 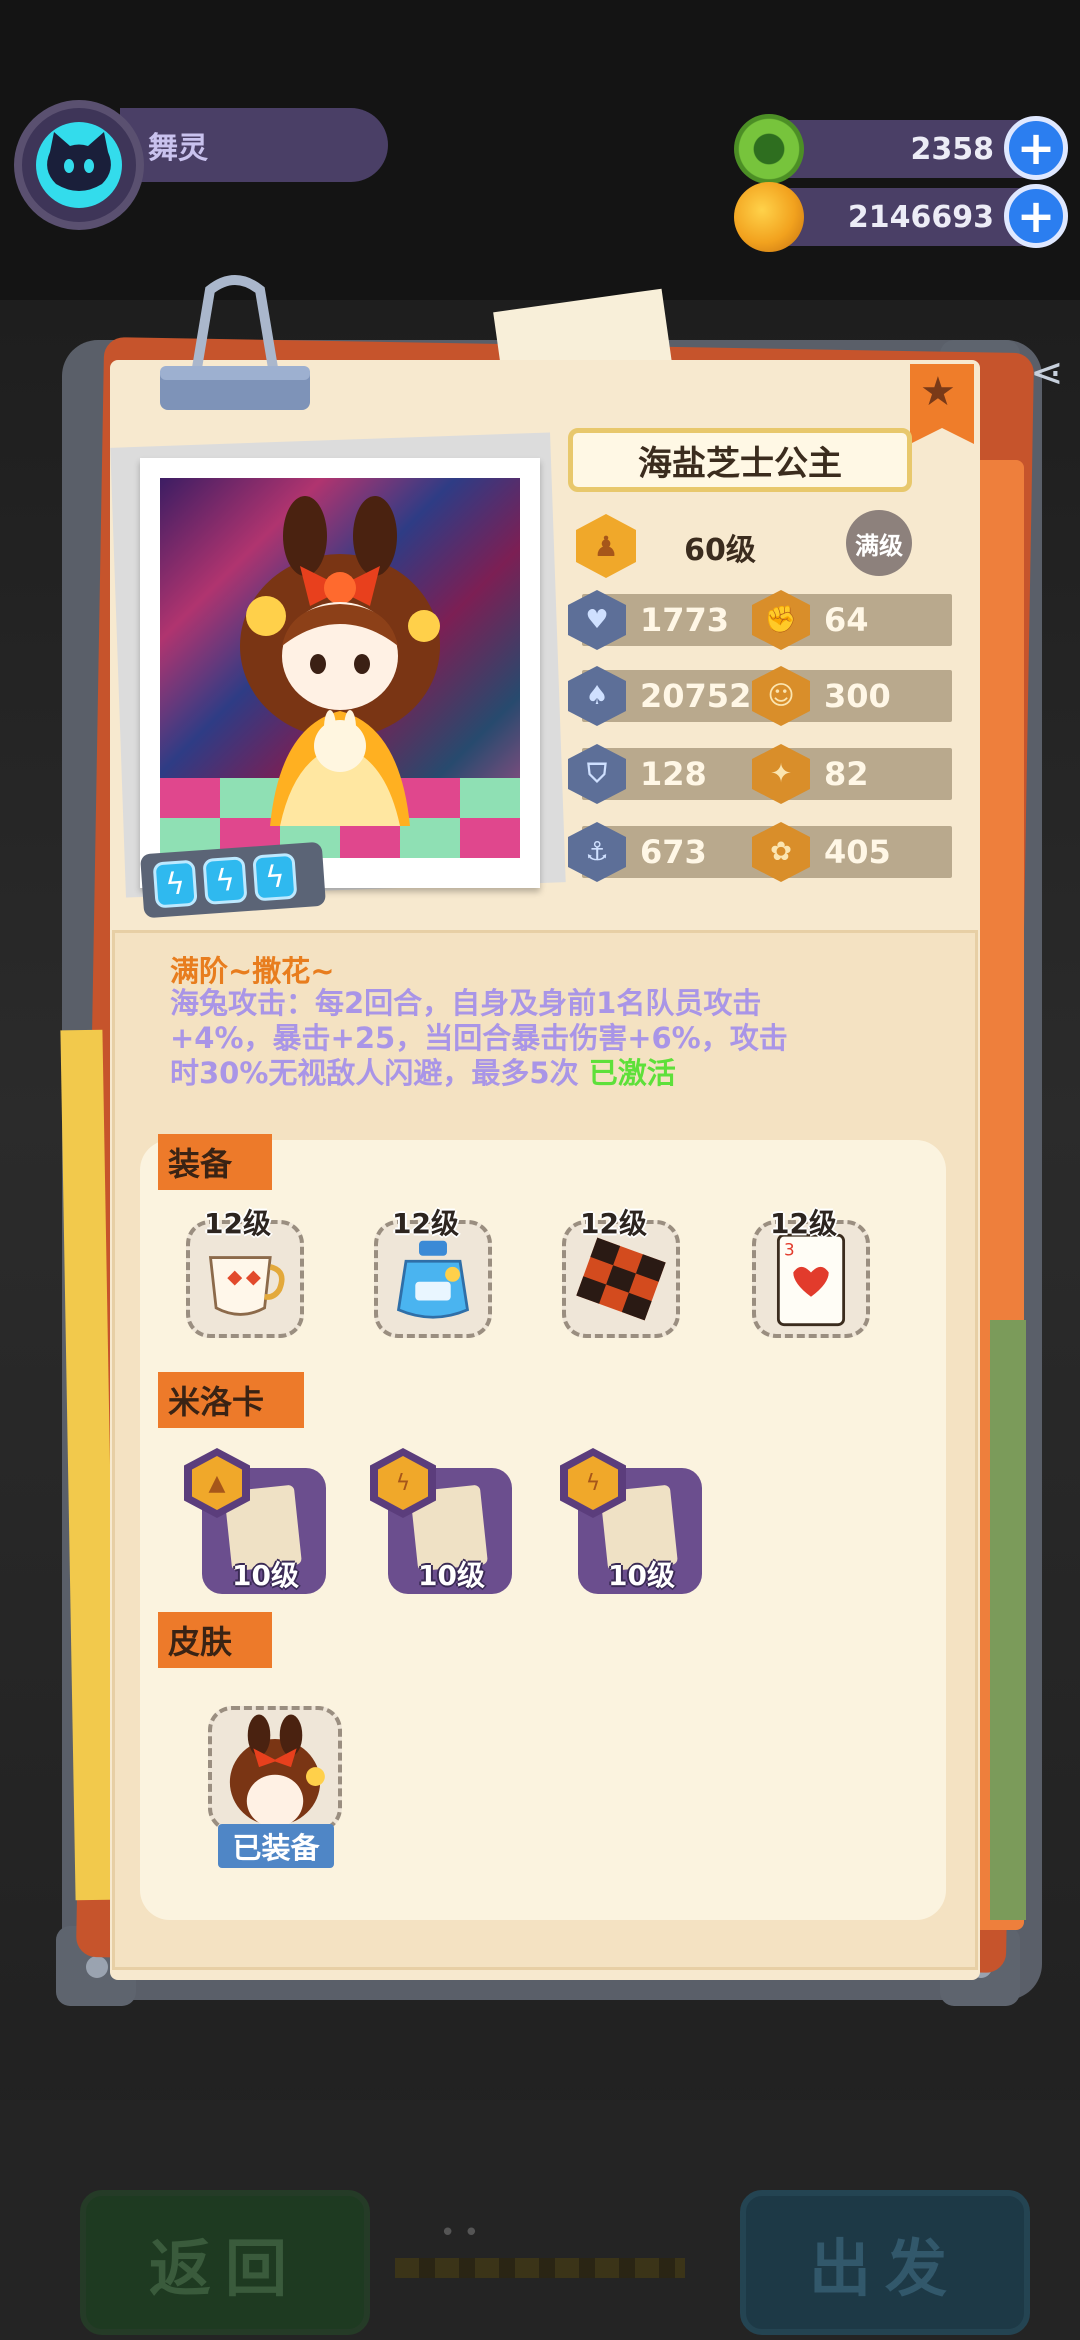 What do you see at coordinates (685, 620) in the screenshot?
I see `stat-value: 1773` at bounding box center [685, 620].